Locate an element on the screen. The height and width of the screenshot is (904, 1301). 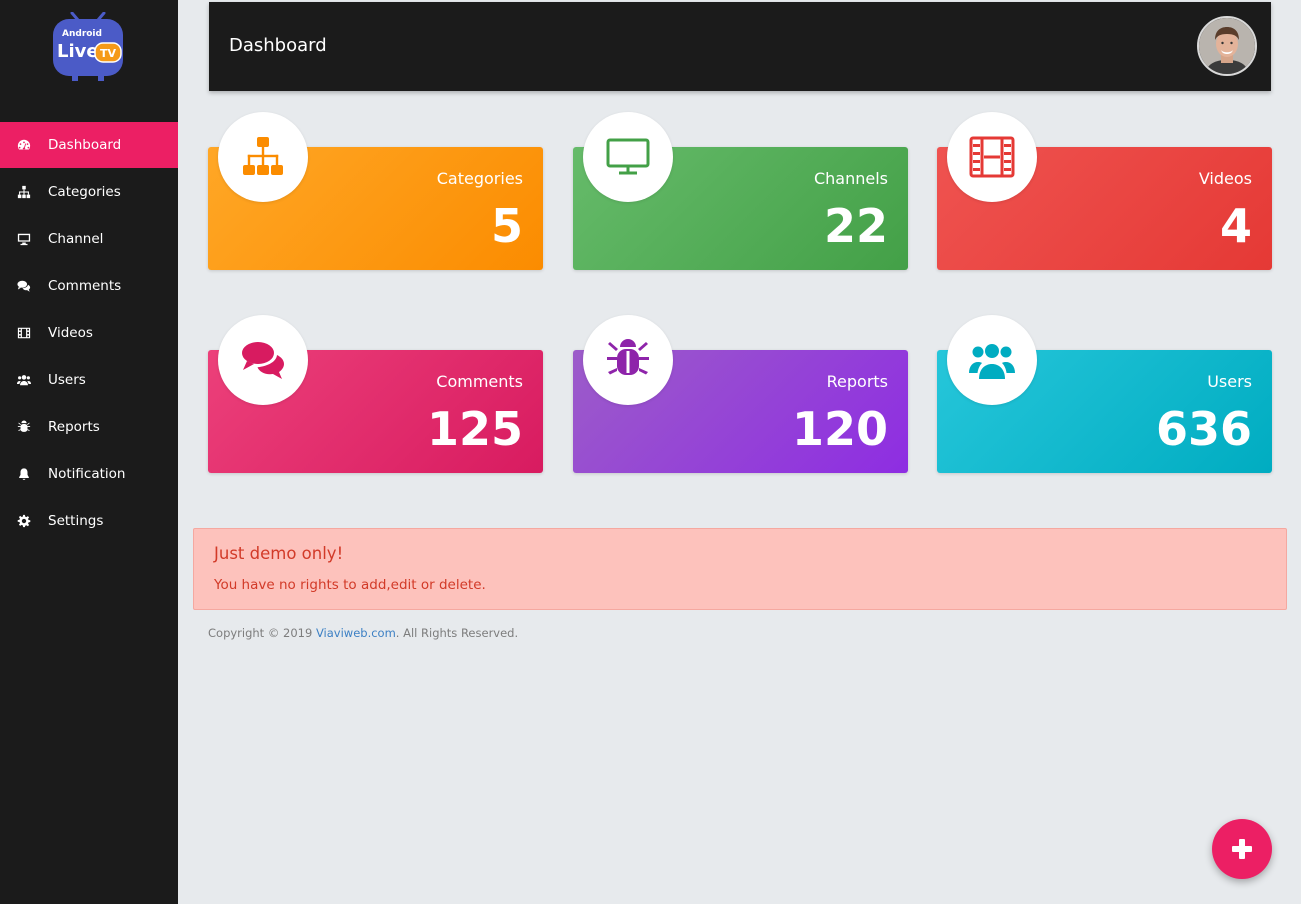
footer-link: Viaviweb.com is located at coordinates (356, 633).